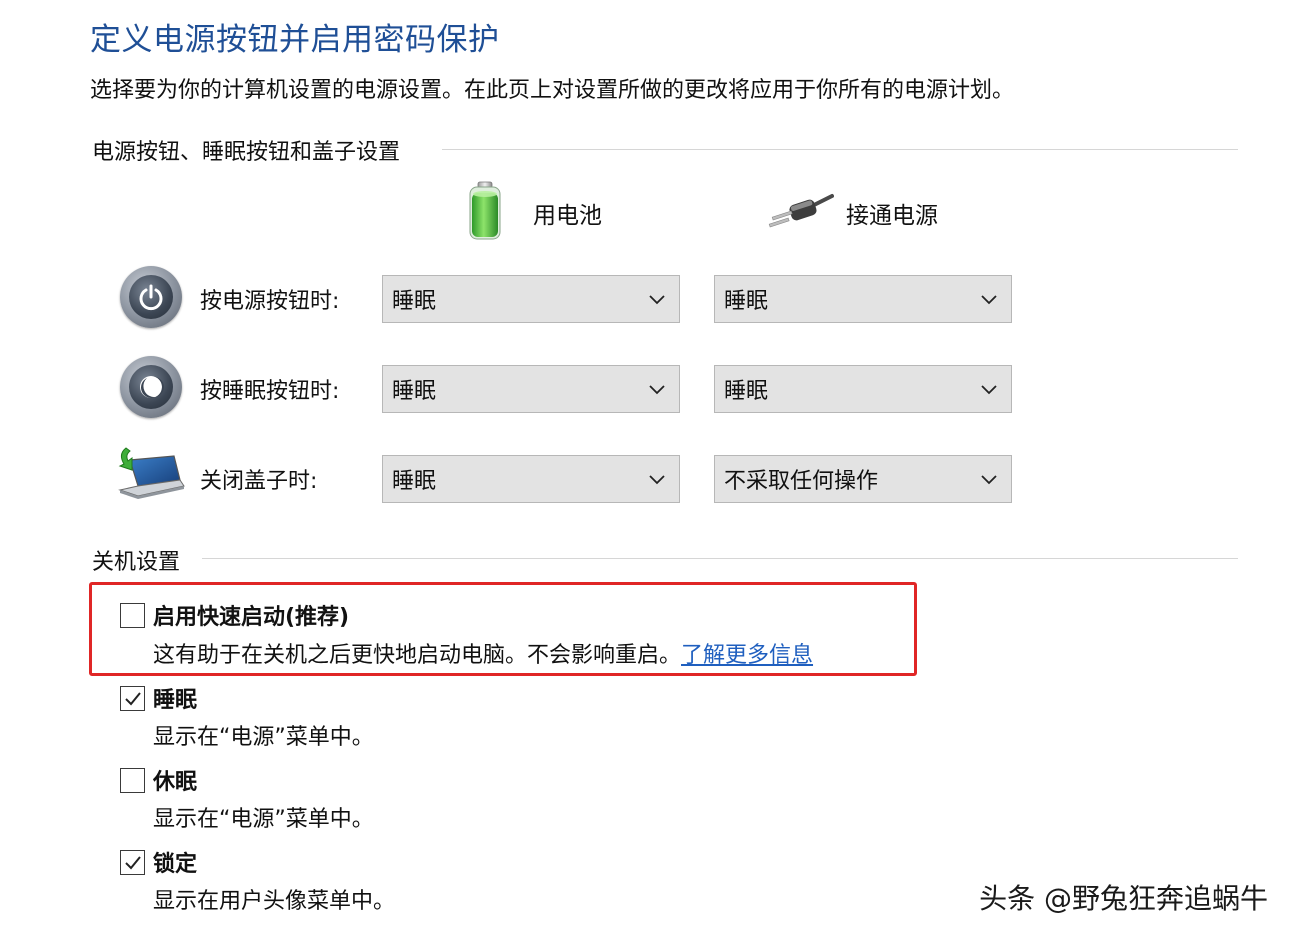  I want to click on power-button-label: 按电源按钮时:, so click(270, 301).